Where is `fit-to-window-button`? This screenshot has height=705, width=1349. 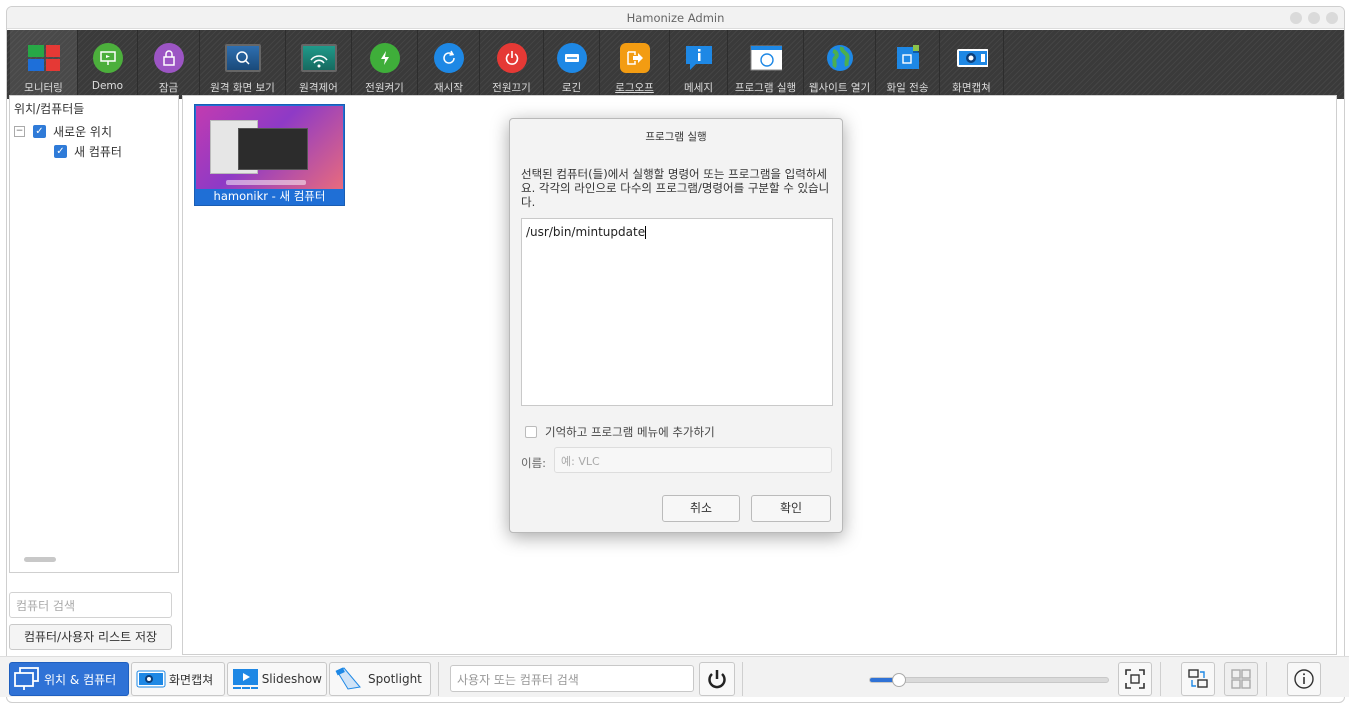
fit-to-window-button is located at coordinates (1135, 679).